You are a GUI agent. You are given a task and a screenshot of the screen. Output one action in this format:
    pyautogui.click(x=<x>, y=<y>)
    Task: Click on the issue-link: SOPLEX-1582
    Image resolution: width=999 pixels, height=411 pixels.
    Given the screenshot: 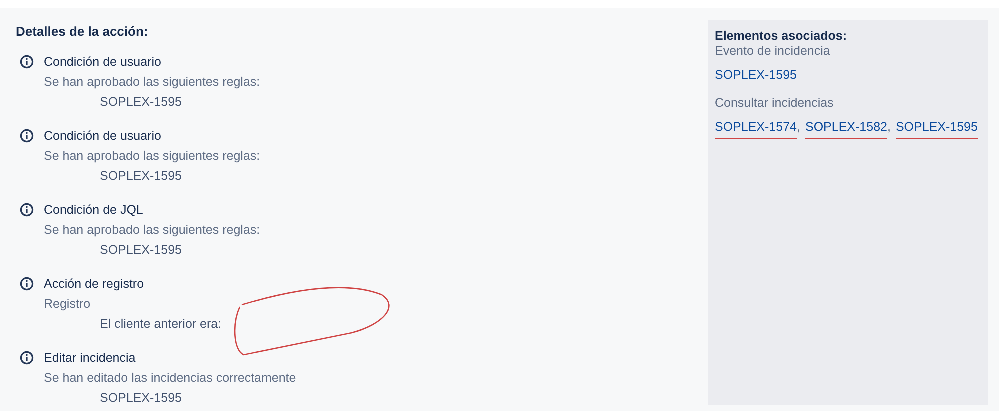 What is the action you would take?
    pyautogui.click(x=846, y=129)
    